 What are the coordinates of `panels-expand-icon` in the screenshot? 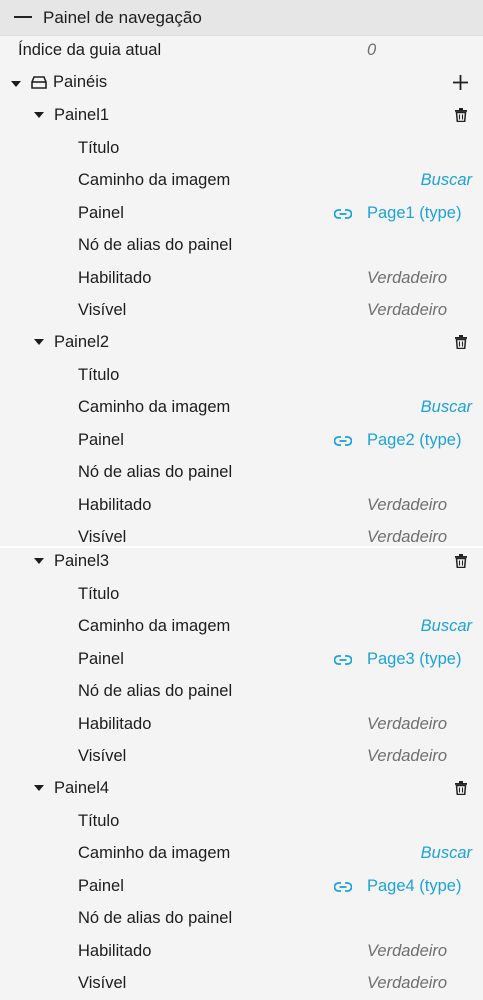 It's located at (16, 84).